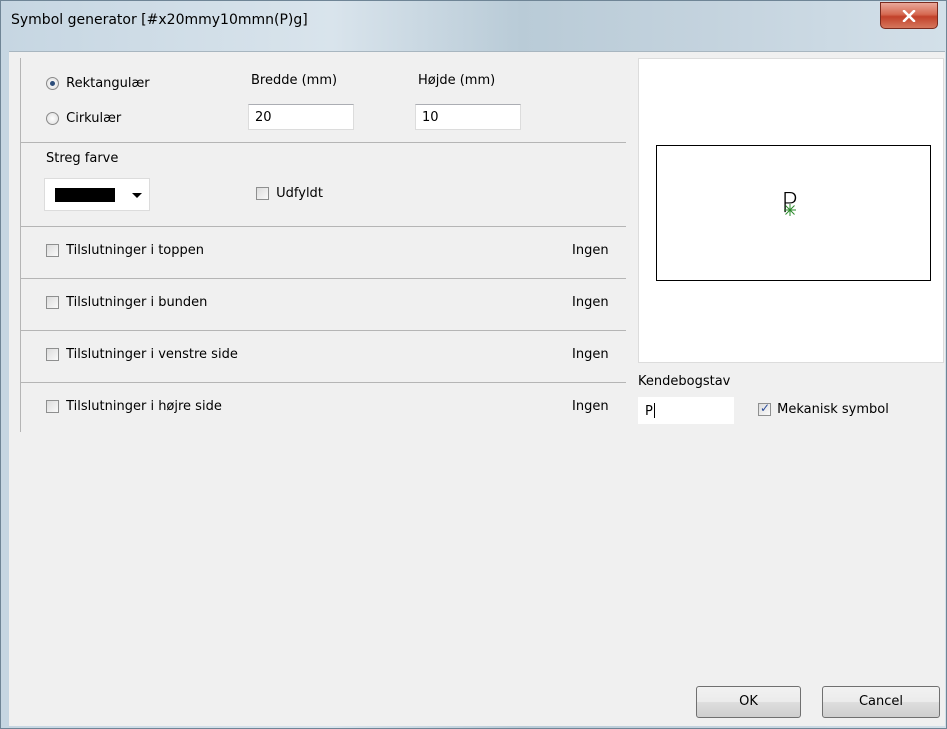 The image size is (947, 729). Describe the element at coordinates (52, 250) in the screenshot. I see `connection-top-checkbox-box` at that location.